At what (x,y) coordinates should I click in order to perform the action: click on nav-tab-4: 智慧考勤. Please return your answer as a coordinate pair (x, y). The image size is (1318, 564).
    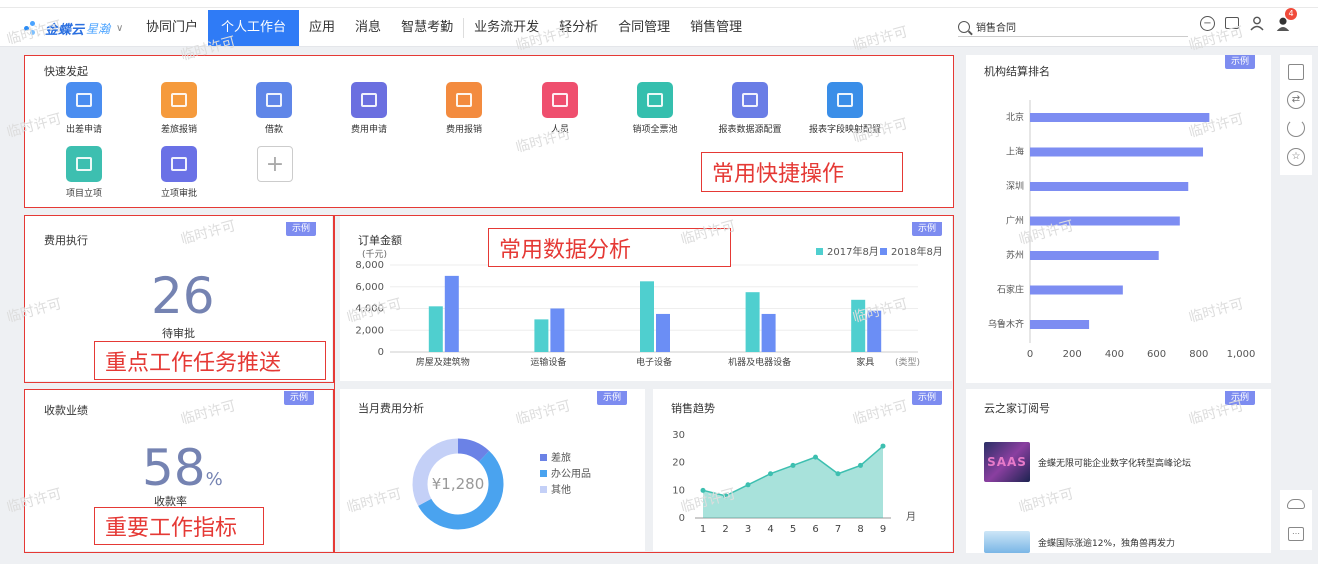
    Looking at the image, I should click on (427, 28).